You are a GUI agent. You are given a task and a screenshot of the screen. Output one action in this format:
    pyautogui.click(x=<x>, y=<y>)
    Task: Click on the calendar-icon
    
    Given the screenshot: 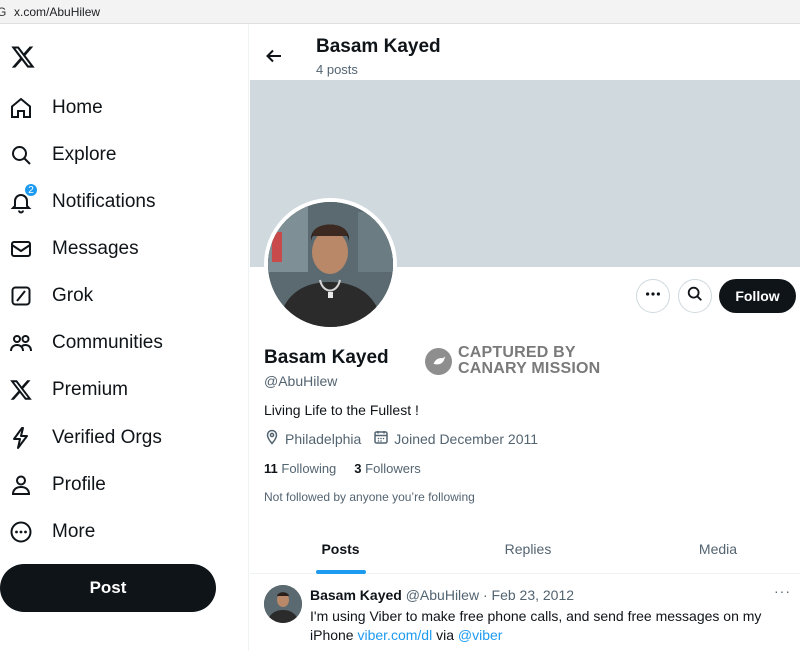 What is the action you would take?
    pyautogui.click(x=383, y=438)
    